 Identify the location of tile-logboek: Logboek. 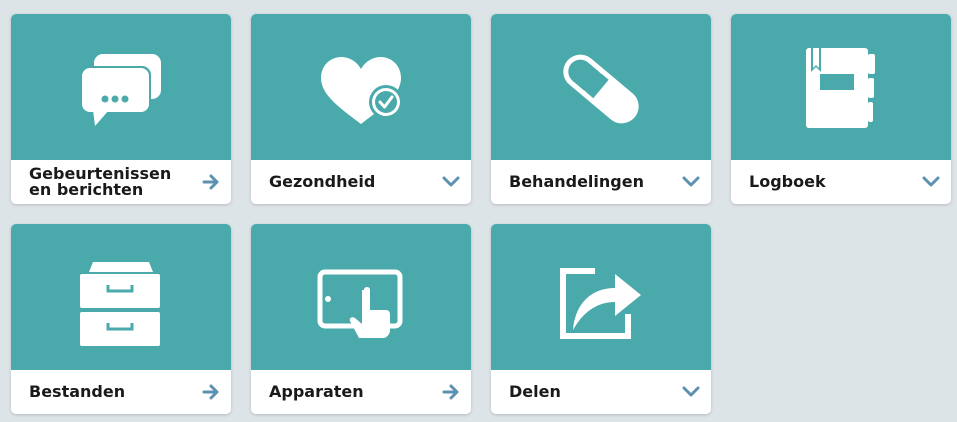
(841, 109).